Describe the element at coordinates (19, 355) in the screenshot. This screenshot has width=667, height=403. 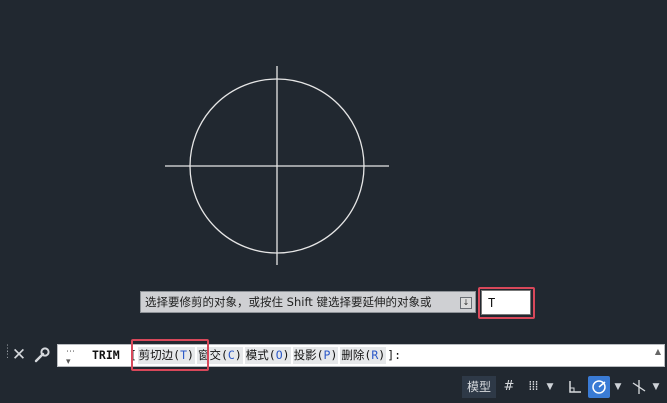
I see `close-icon: ✕` at that location.